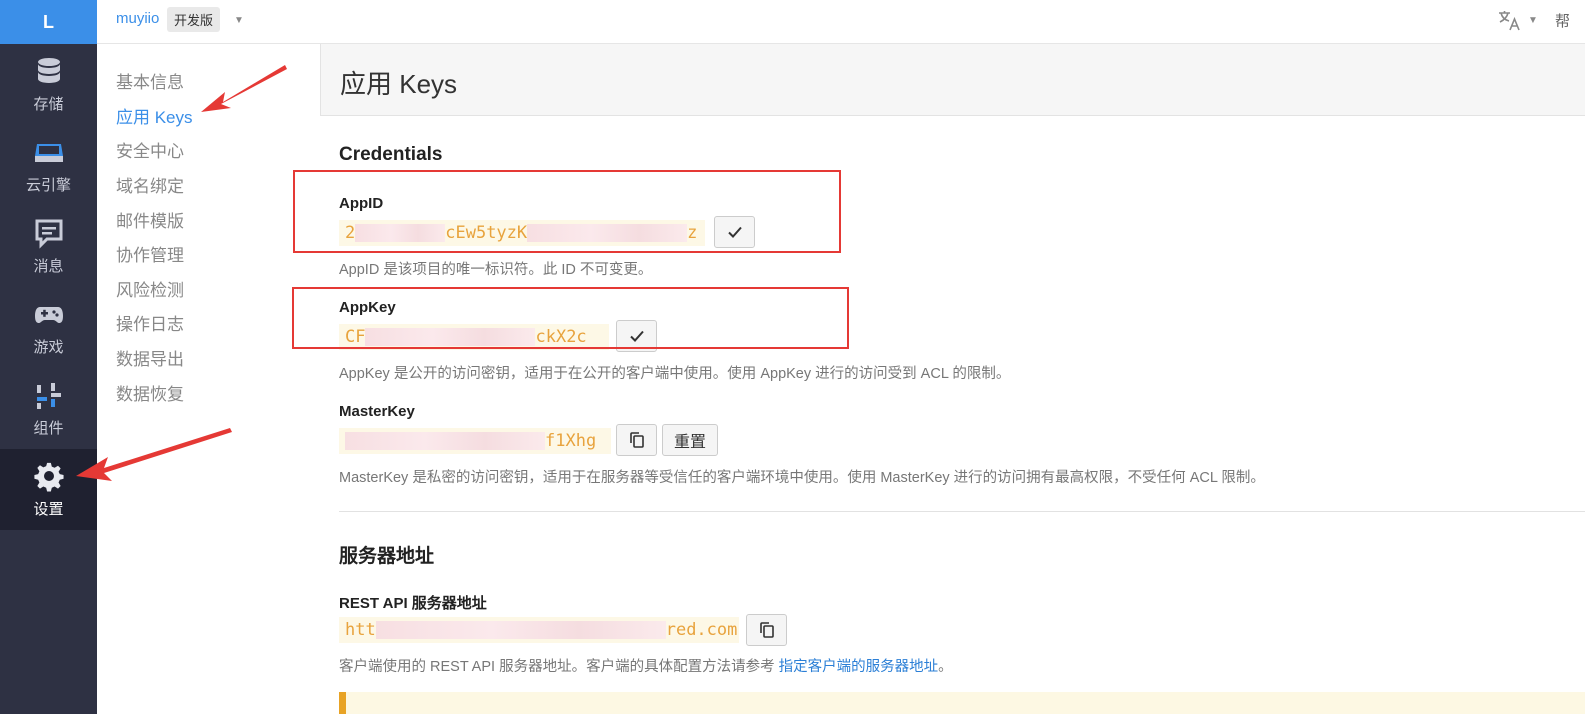  Describe the element at coordinates (244, 88) in the screenshot. I see `annotation-arrow-subnav` at that location.